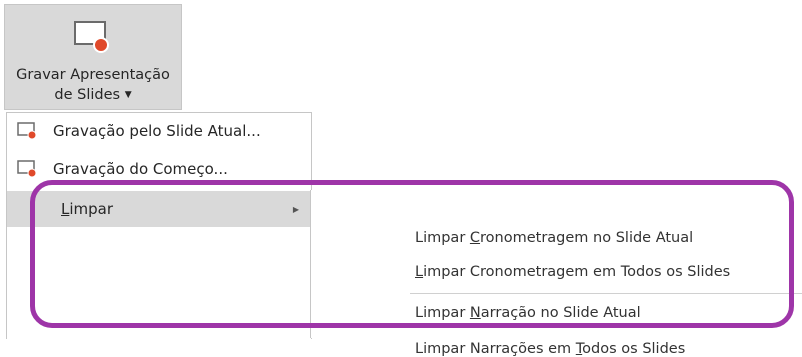  I want to click on record-from-beginning-icon, so click(28, 169).